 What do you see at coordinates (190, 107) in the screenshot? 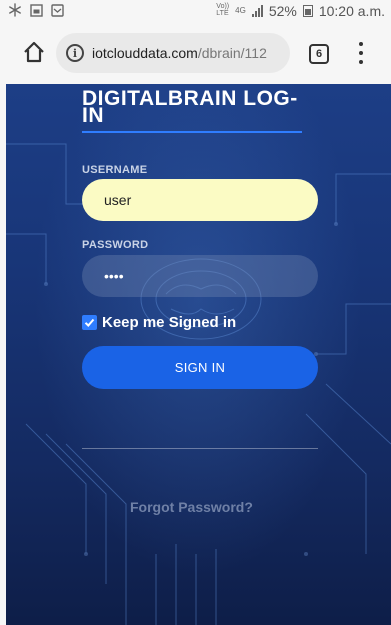
I see `page-title: DIGITALBRAIN LOG-IN` at bounding box center [190, 107].